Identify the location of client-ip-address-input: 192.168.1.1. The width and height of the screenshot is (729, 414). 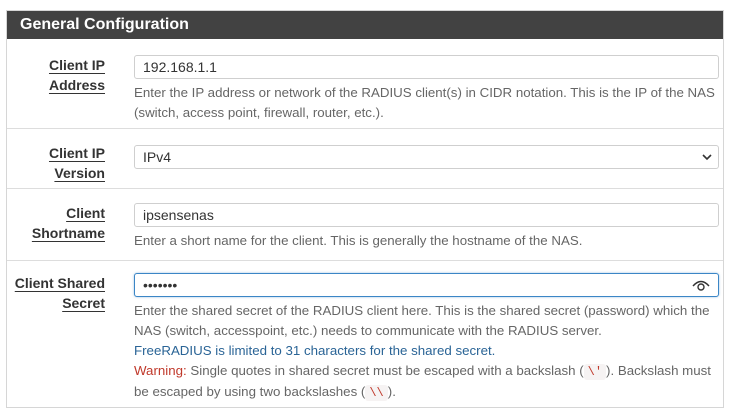
(426, 67).